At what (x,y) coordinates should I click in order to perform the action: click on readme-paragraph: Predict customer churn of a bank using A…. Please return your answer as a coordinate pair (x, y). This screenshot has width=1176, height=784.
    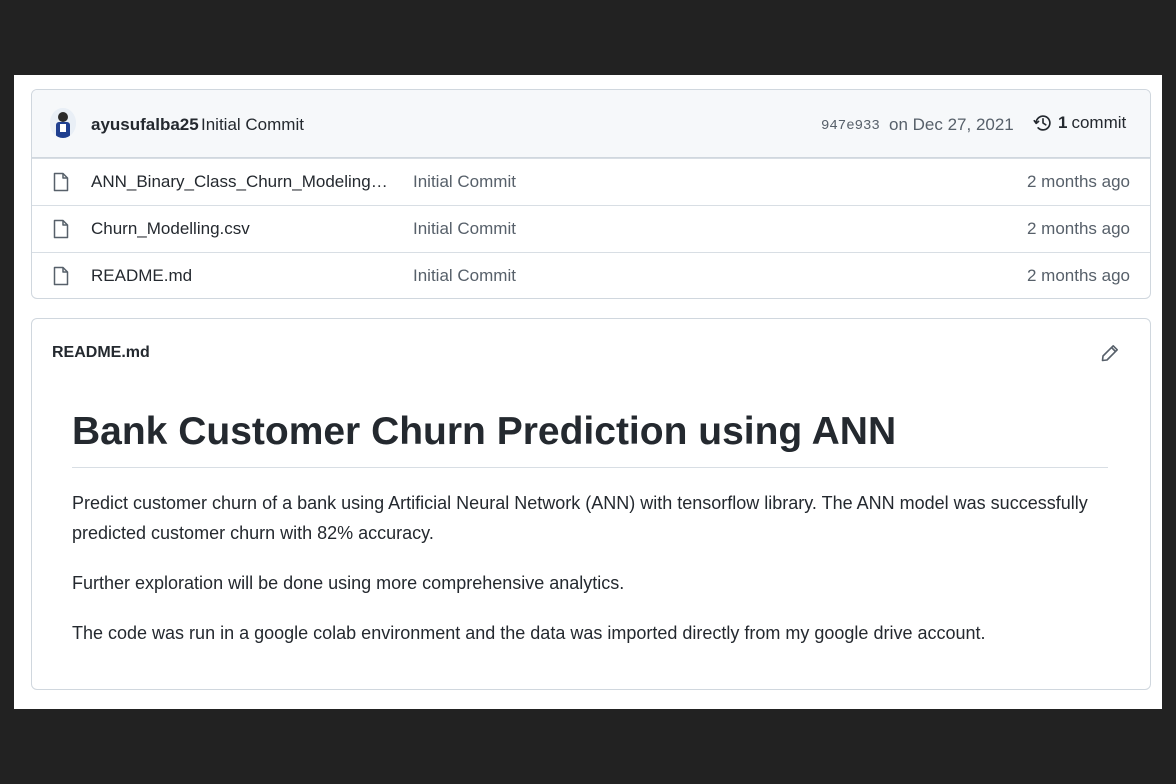
    Looking at the image, I should click on (580, 518).